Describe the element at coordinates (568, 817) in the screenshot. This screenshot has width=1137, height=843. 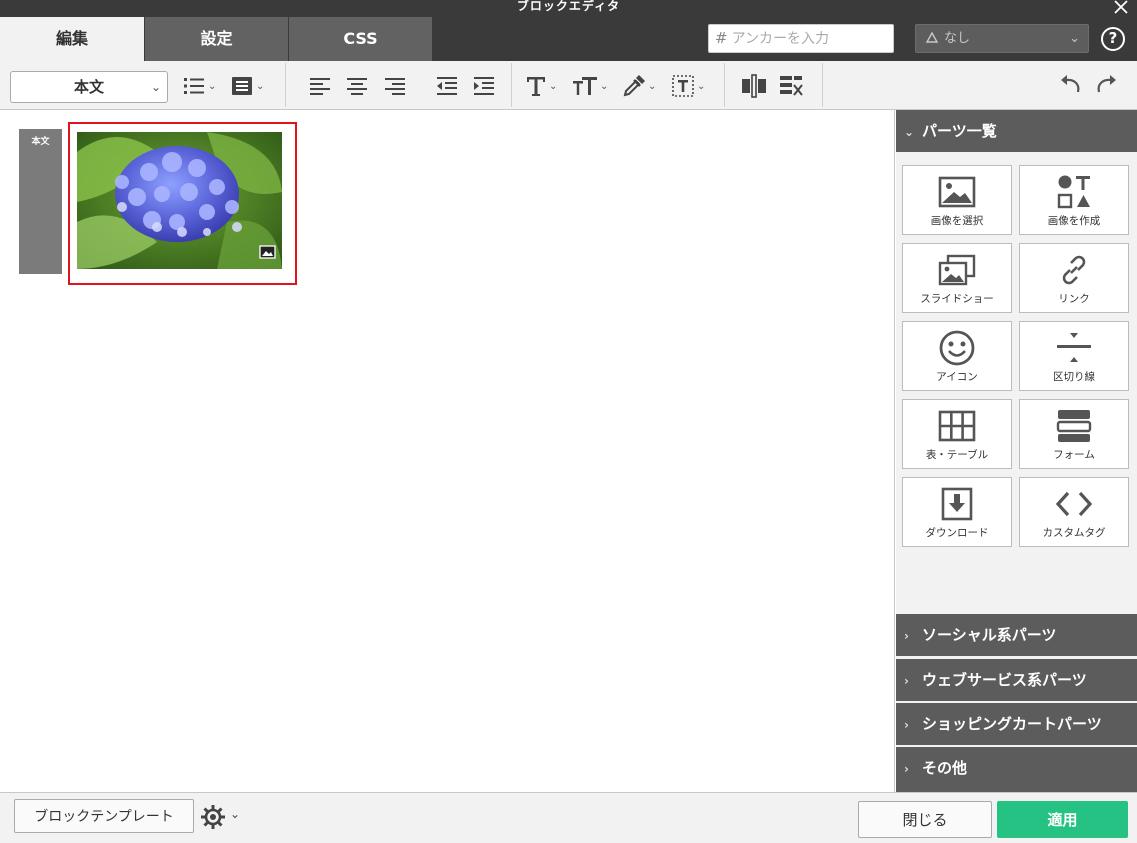
I see `footer-bar: ブロックテンプレート ⌄ 閉じる 適用` at that location.